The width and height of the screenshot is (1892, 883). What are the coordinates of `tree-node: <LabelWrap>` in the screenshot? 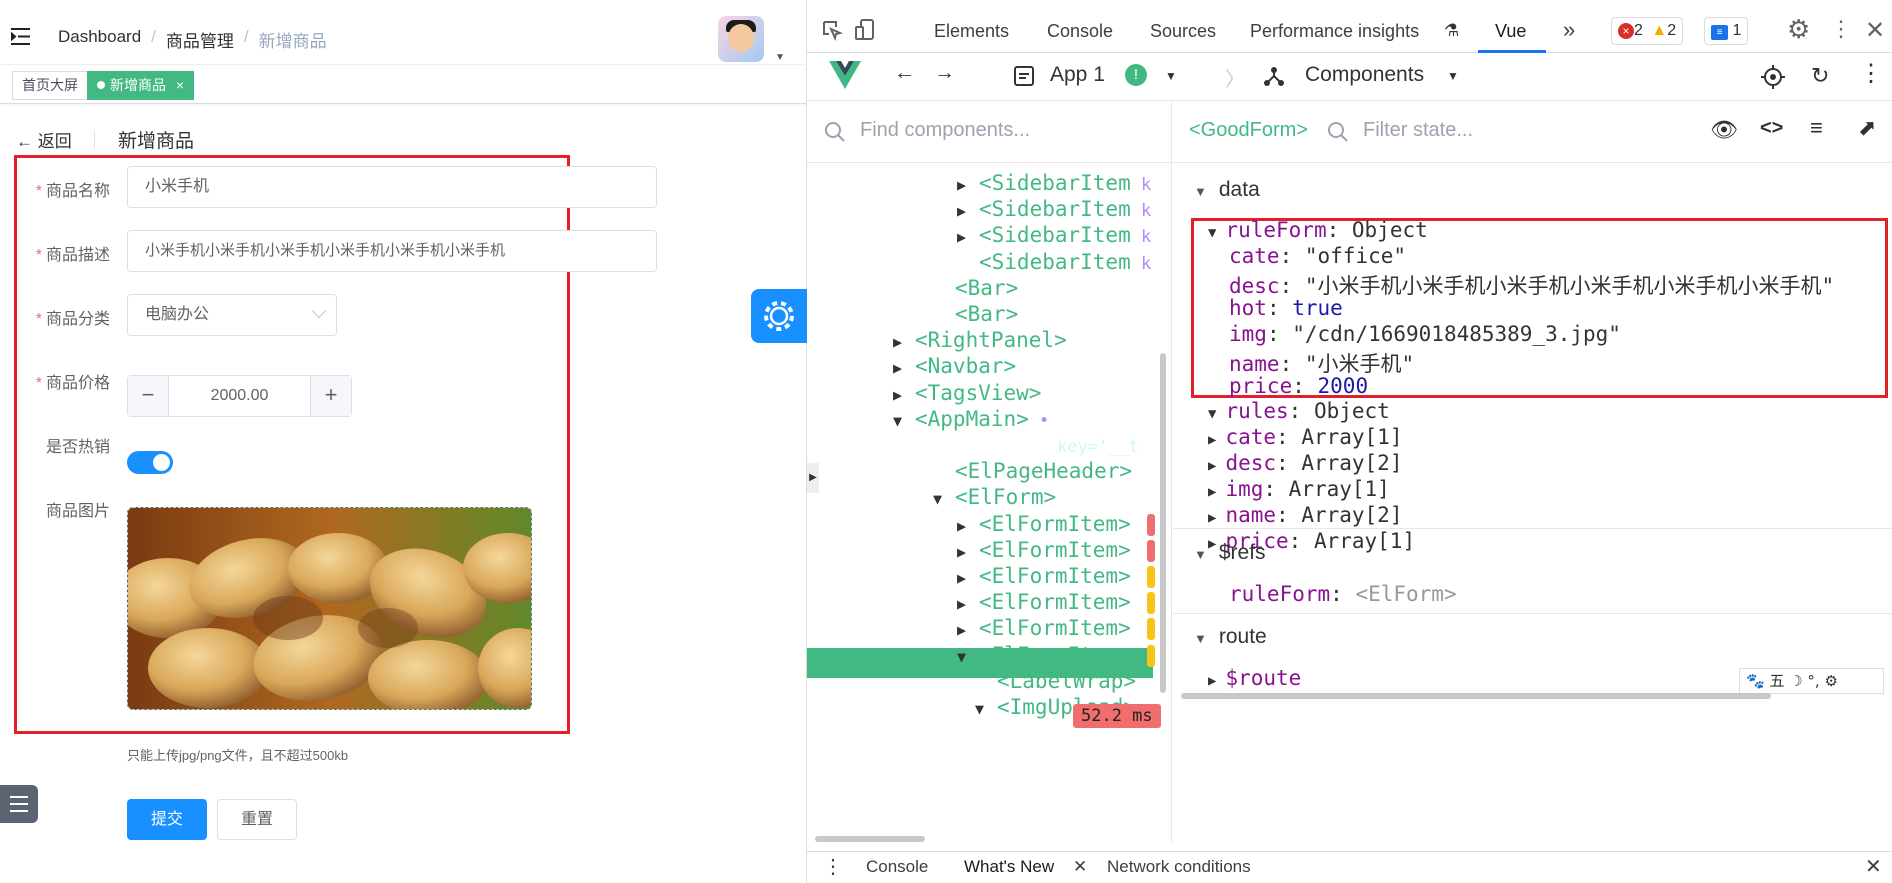 It's located at (1055, 681).